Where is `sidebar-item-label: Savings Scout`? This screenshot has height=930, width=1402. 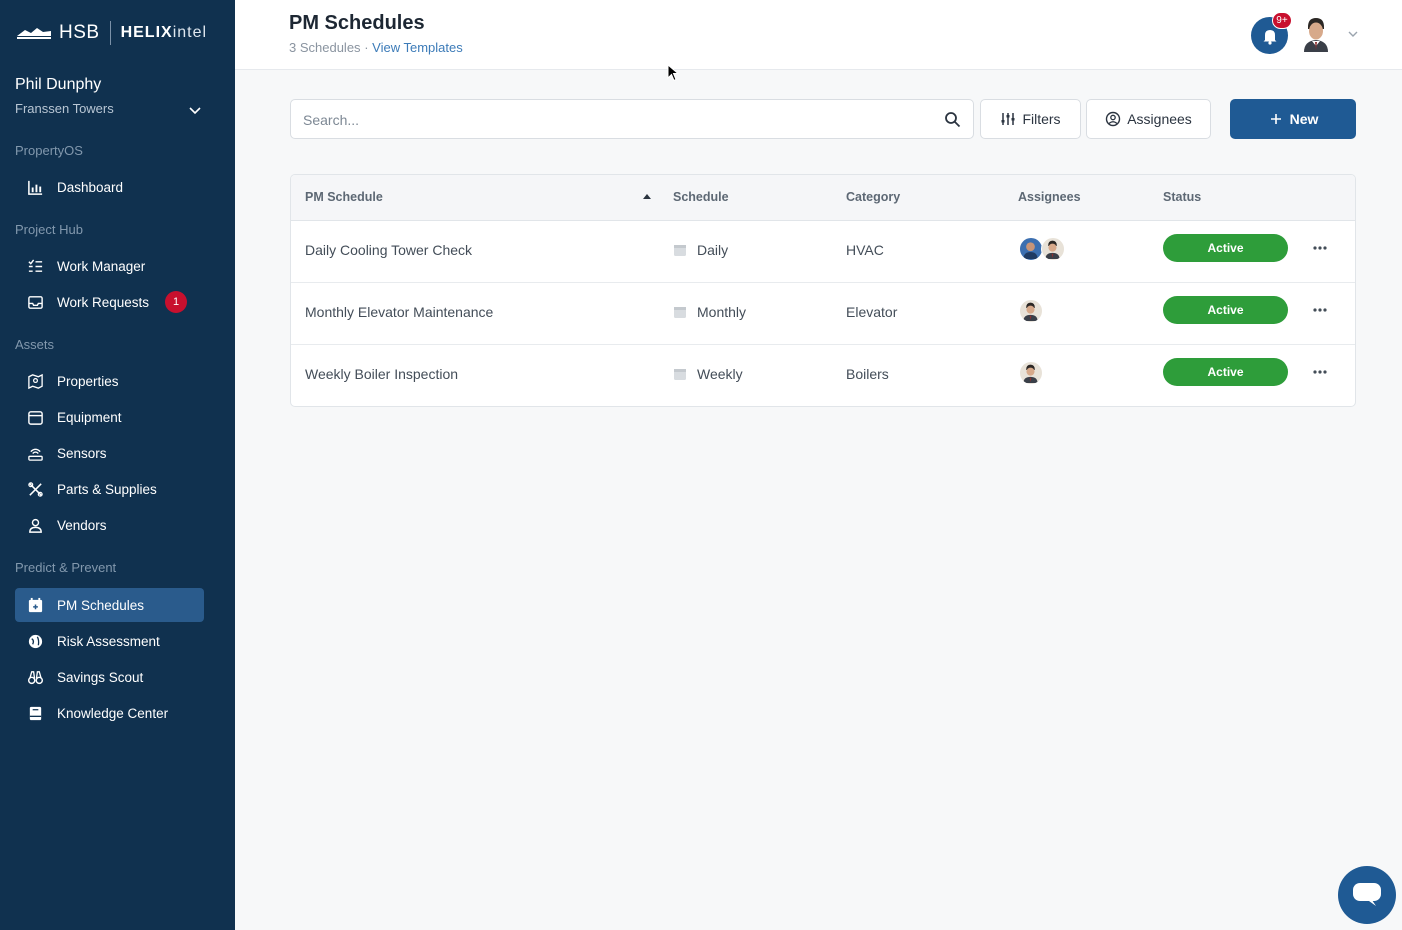
sidebar-item-label: Savings Scout is located at coordinates (100, 677).